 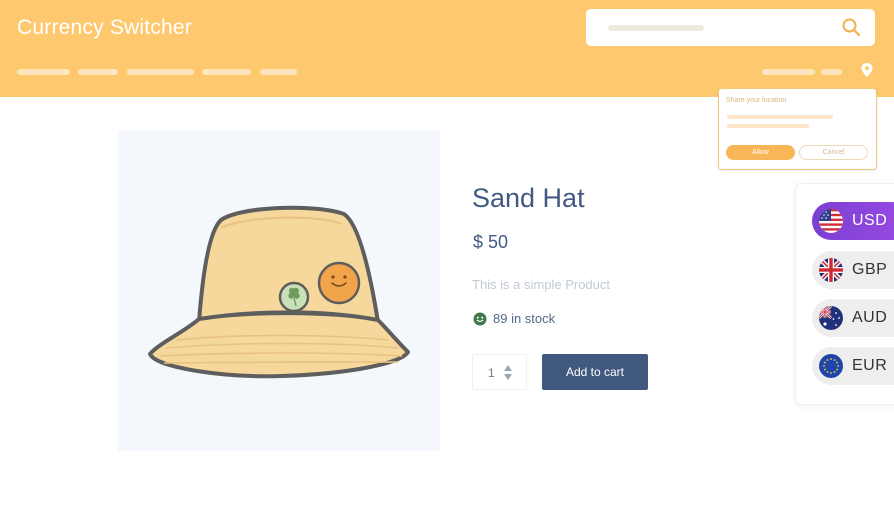 I want to click on search-icon, so click(x=851, y=27).